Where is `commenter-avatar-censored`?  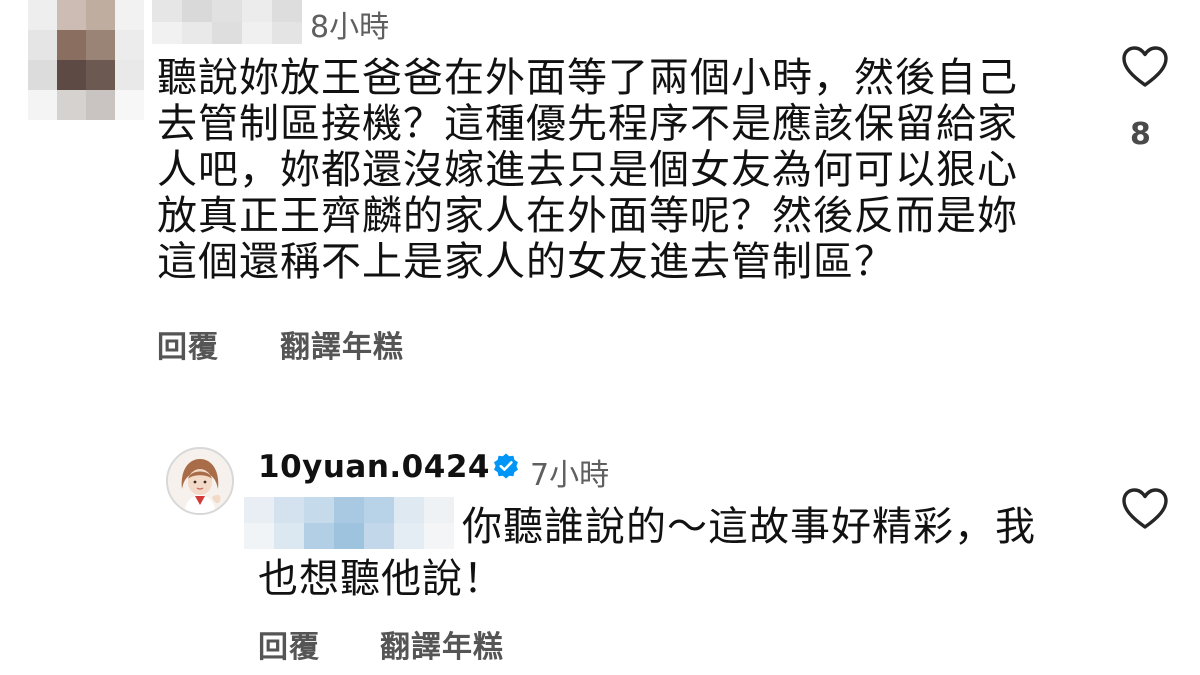 commenter-avatar-censored is located at coordinates (86, 60).